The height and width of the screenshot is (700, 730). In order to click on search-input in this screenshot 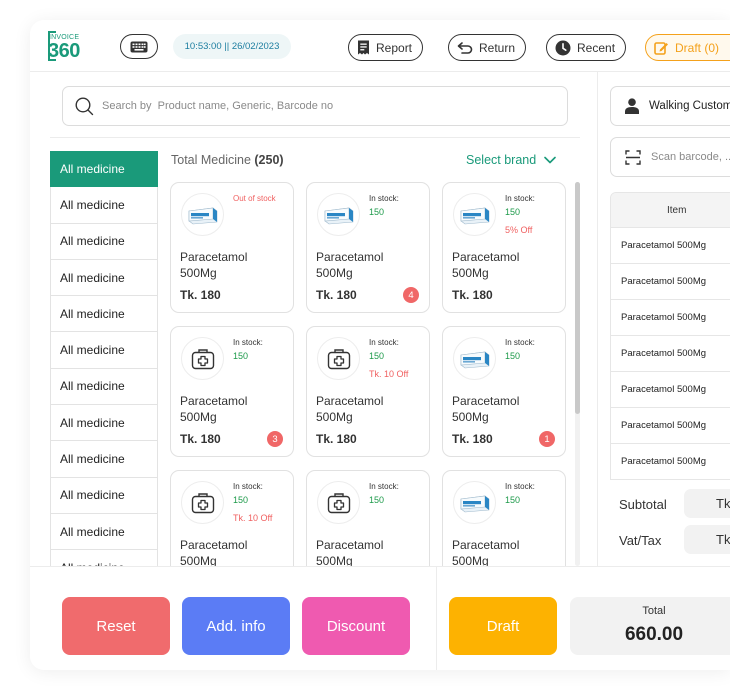, I will do `click(312, 106)`.